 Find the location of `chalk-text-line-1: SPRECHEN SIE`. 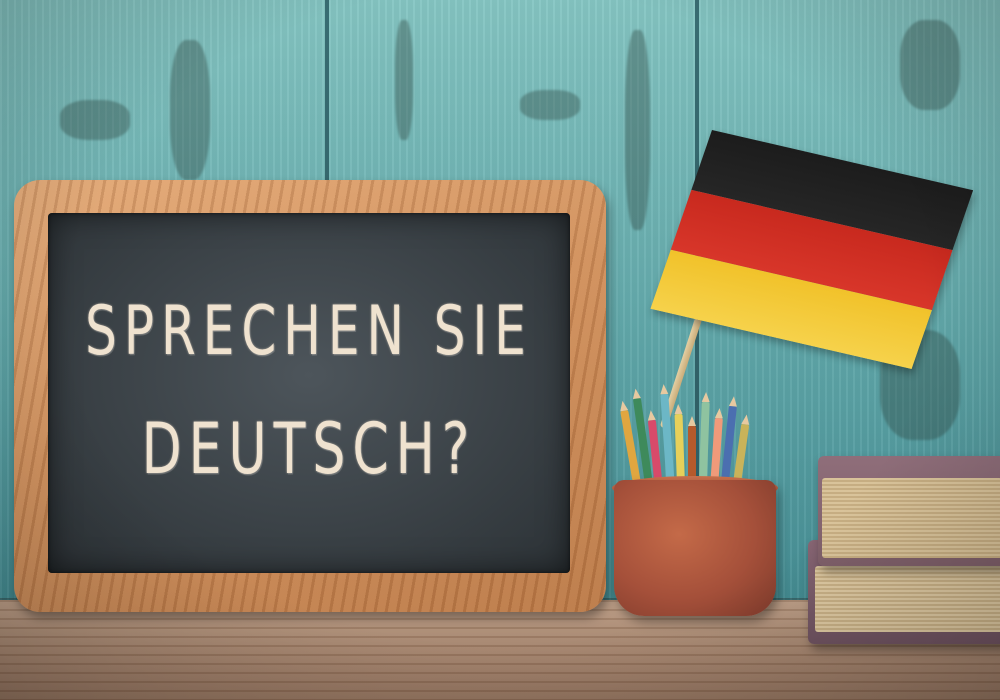

chalk-text-line-1: SPRECHEN SIE is located at coordinates (309, 331).